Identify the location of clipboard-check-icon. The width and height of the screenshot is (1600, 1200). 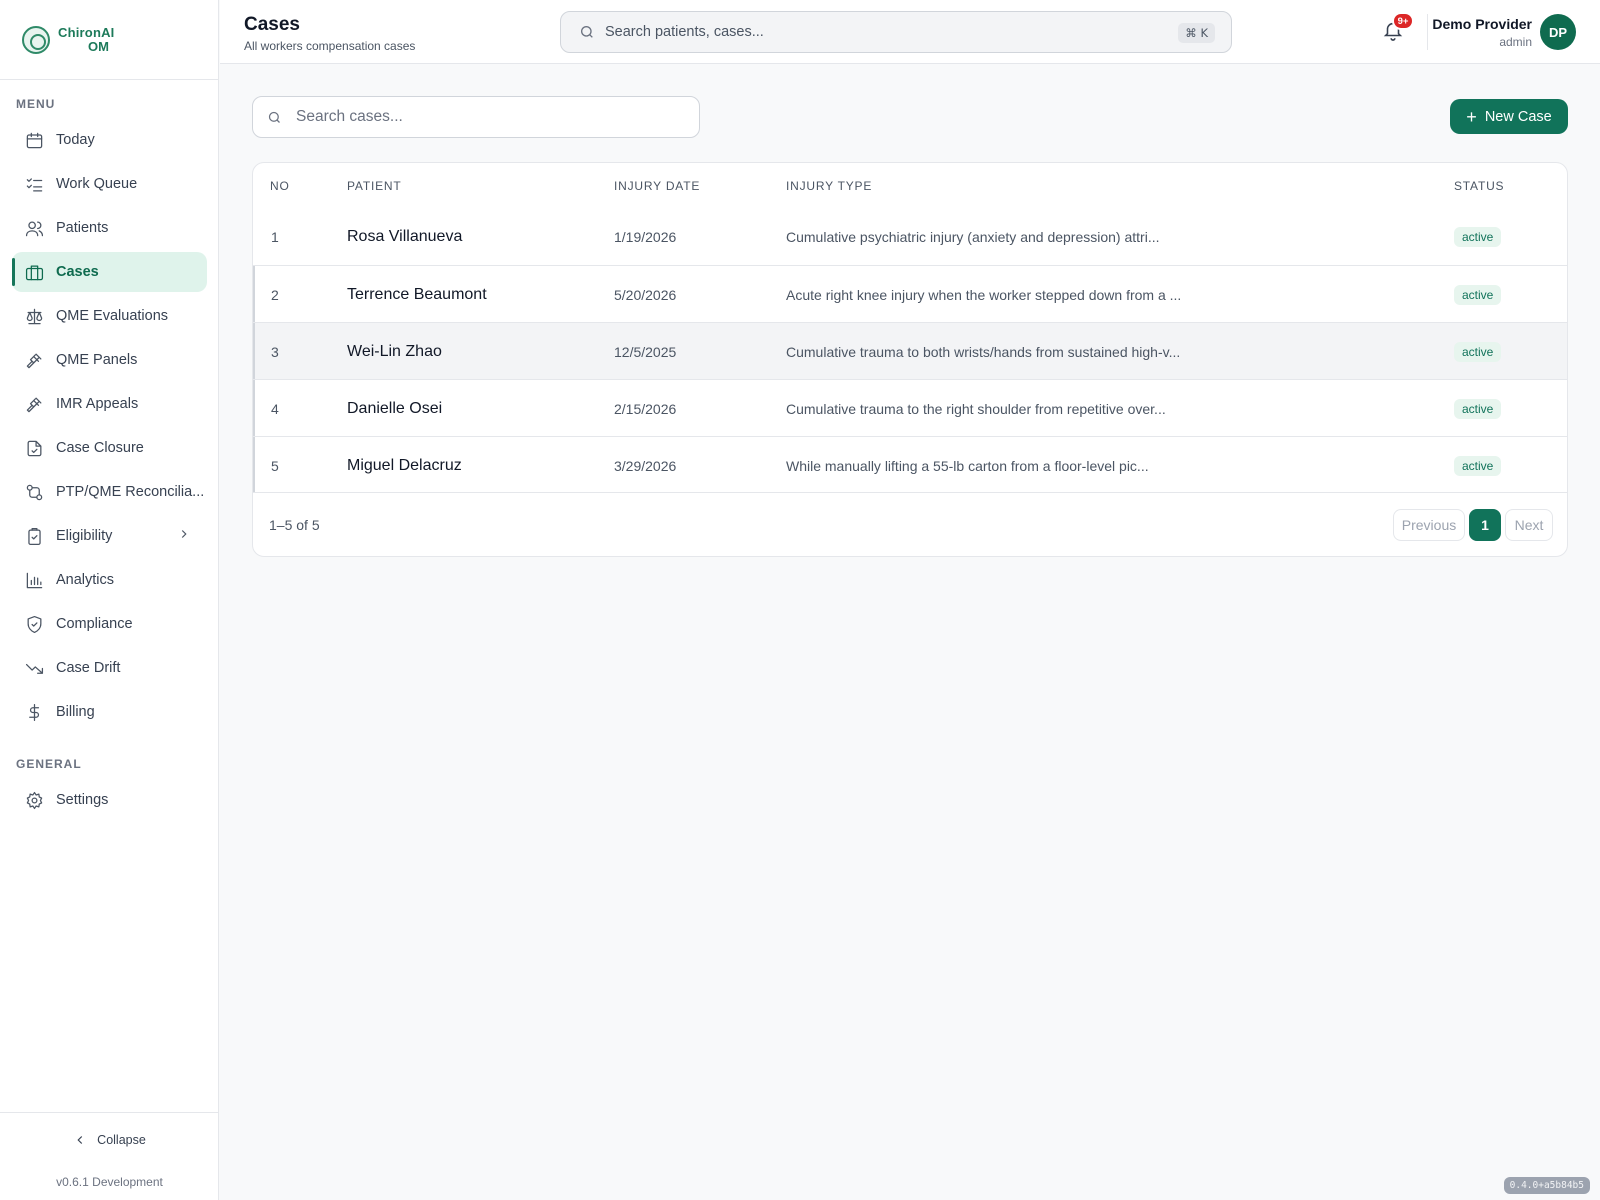
(34, 536).